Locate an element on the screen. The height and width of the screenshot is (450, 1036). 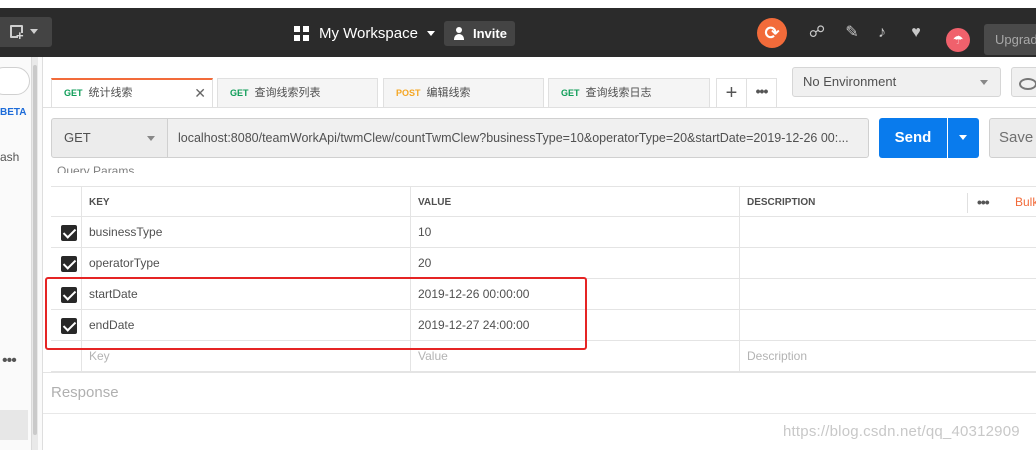
send-button: Send is located at coordinates (913, 138).